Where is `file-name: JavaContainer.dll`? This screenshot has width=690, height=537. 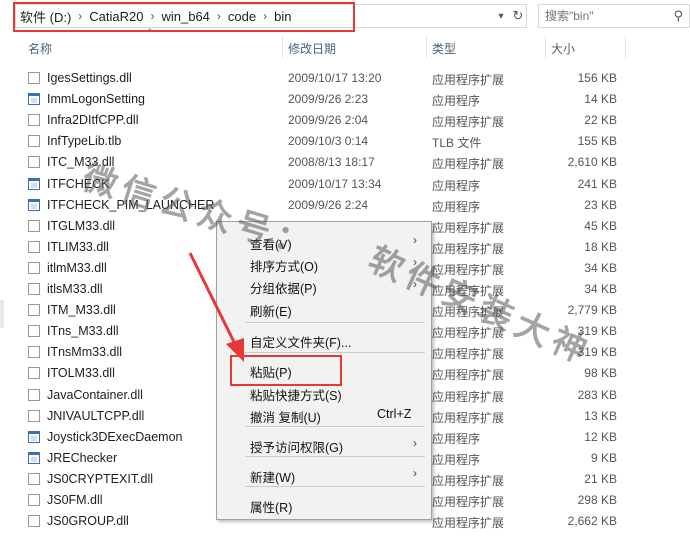
file-name: JavaContainer.dll is located at coordinates (95, 394).